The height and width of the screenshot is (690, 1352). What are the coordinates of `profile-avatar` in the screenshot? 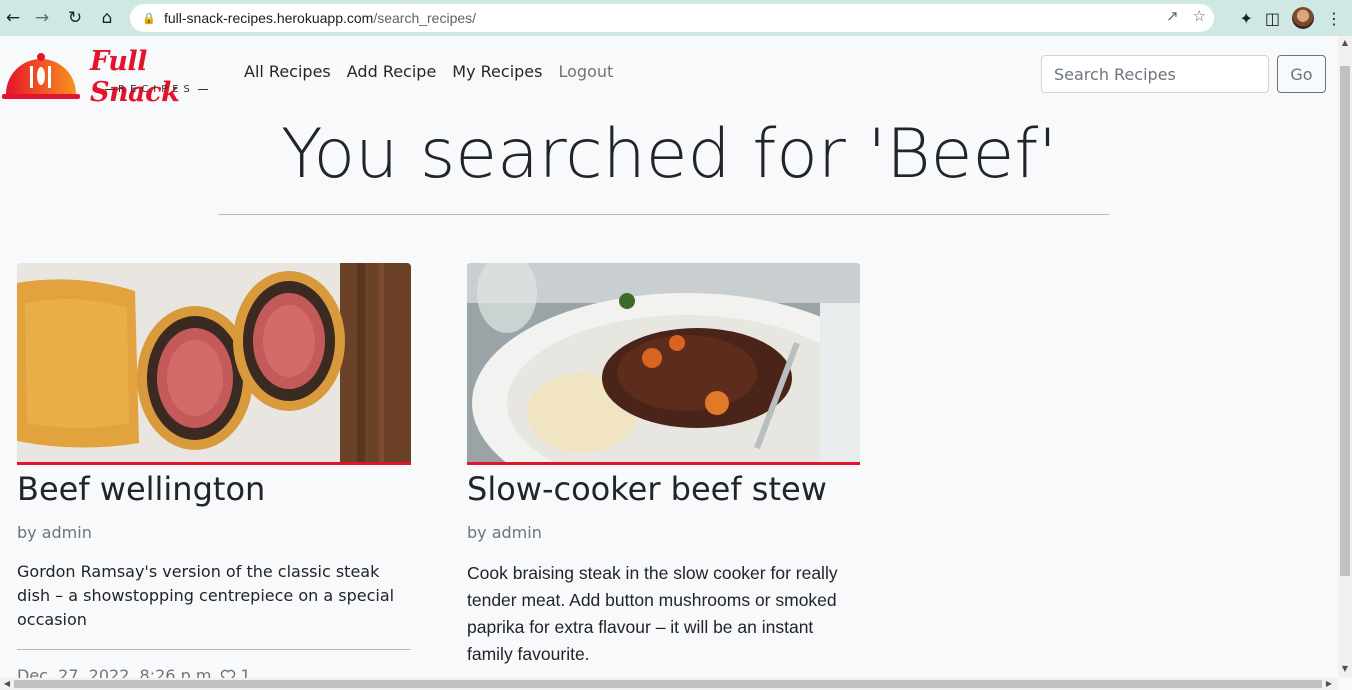 It's located at (1303, 18).